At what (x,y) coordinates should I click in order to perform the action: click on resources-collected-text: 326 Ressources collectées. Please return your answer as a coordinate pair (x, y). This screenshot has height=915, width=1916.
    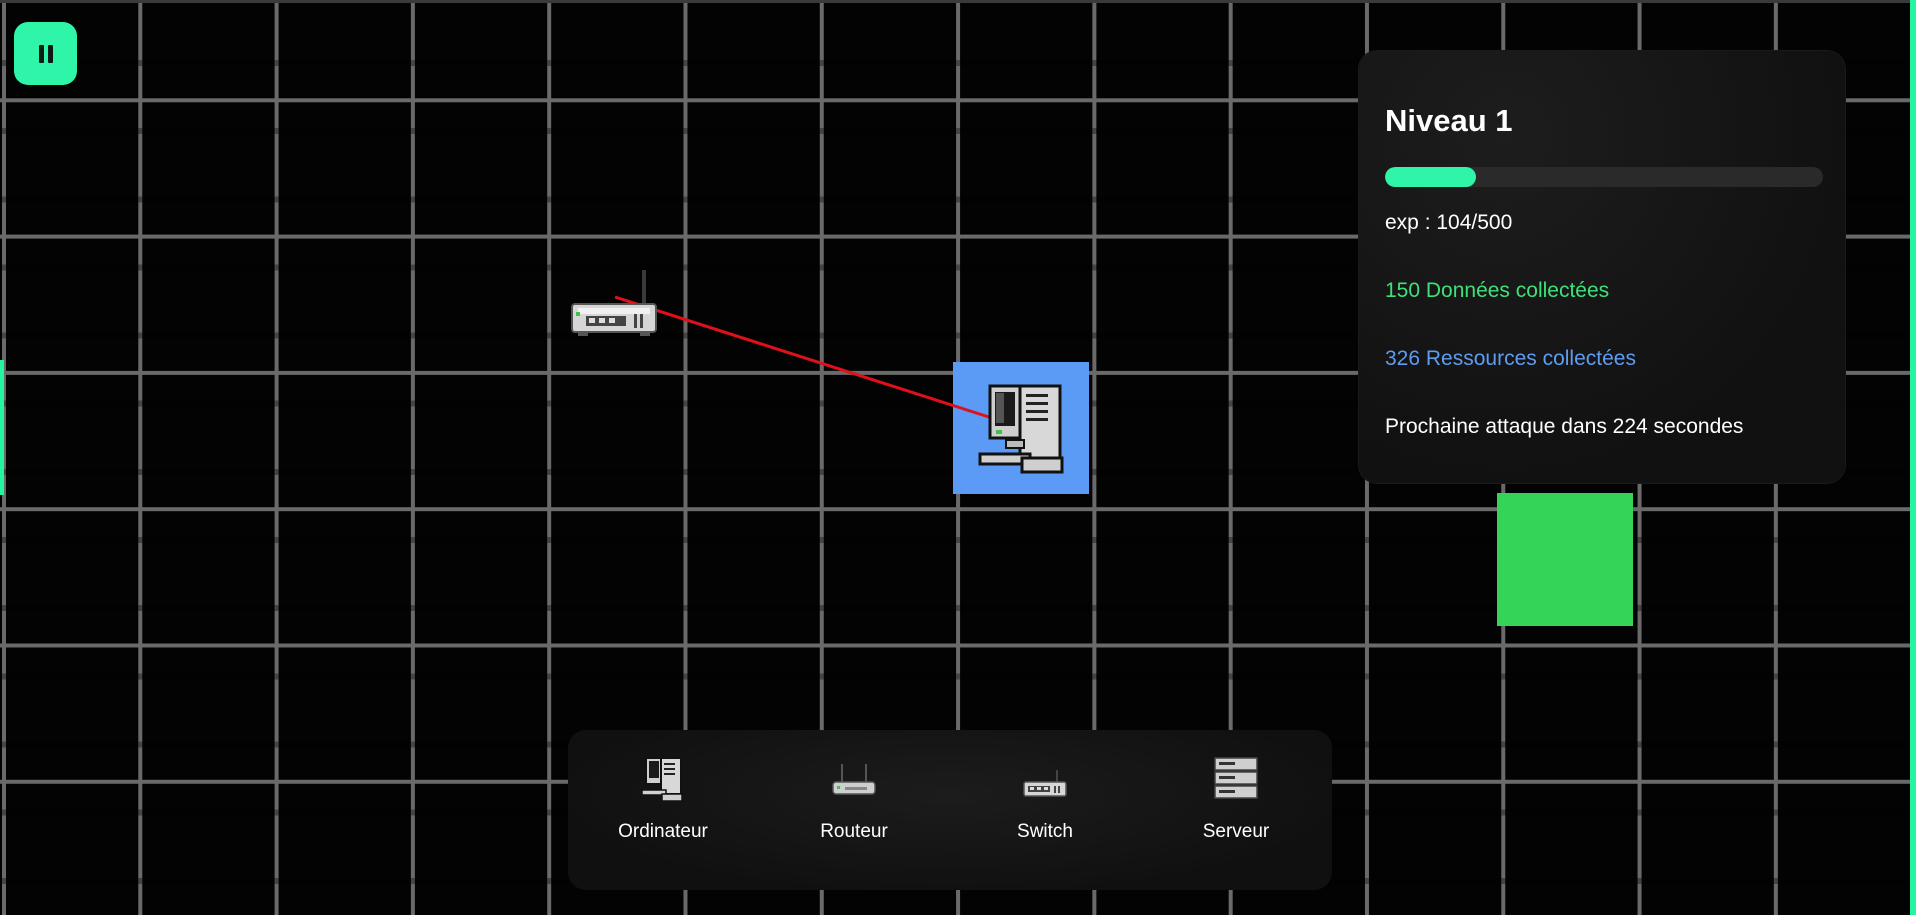
    Looking at the image, I should click on (1510, 358).